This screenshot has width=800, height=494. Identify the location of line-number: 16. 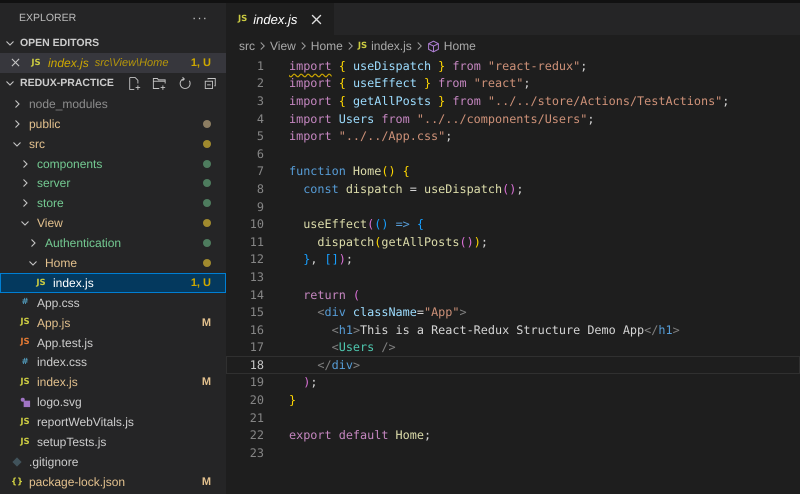
(256, 329).